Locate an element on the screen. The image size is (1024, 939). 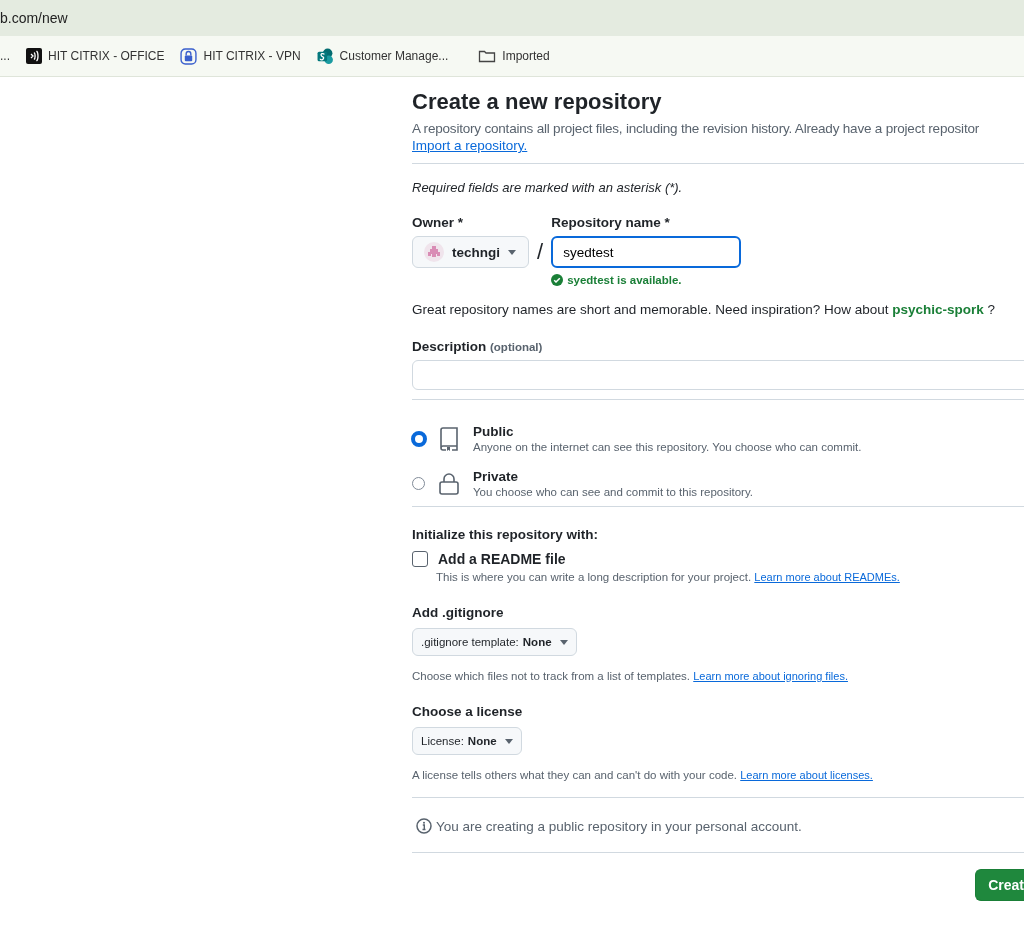
bookmark: Imported is located at coordinates (514, 56).